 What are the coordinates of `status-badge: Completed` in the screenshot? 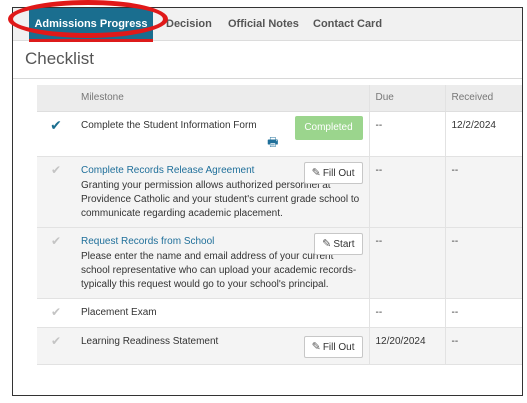 It's located at (328, 127).